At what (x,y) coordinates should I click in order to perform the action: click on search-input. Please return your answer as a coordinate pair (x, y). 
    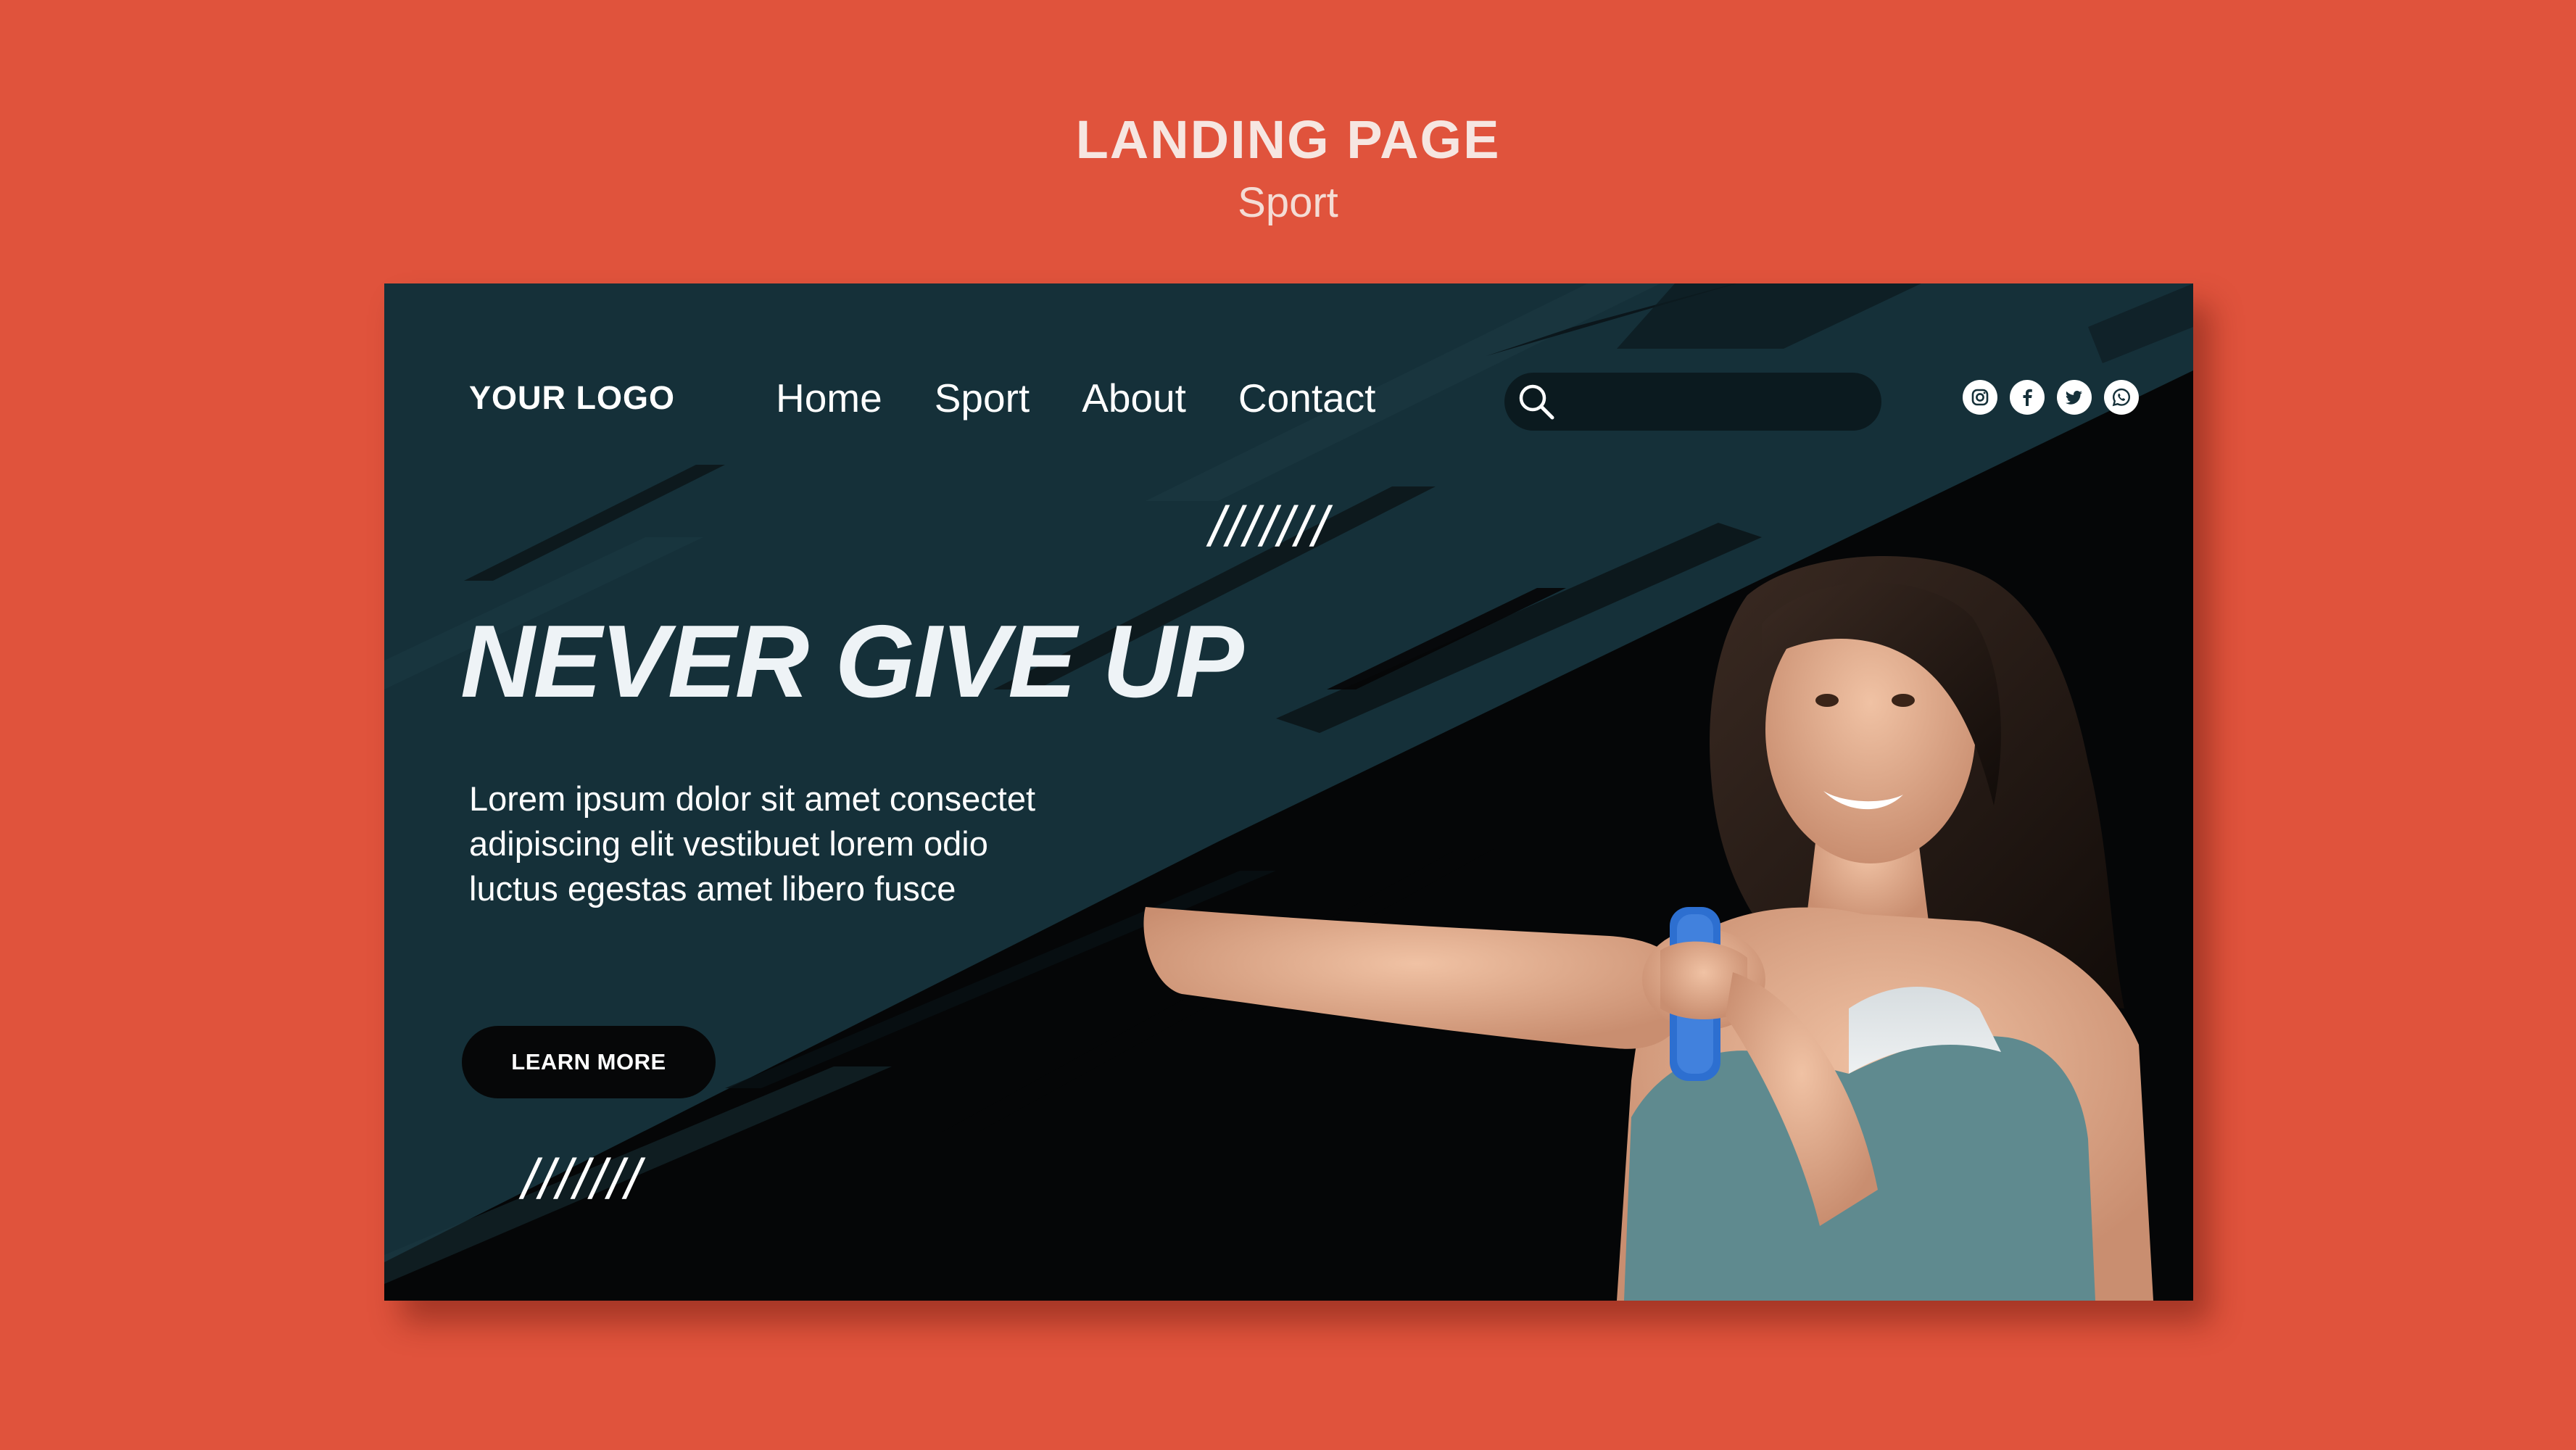
    Looking at the image, I should click on (1717, 402).